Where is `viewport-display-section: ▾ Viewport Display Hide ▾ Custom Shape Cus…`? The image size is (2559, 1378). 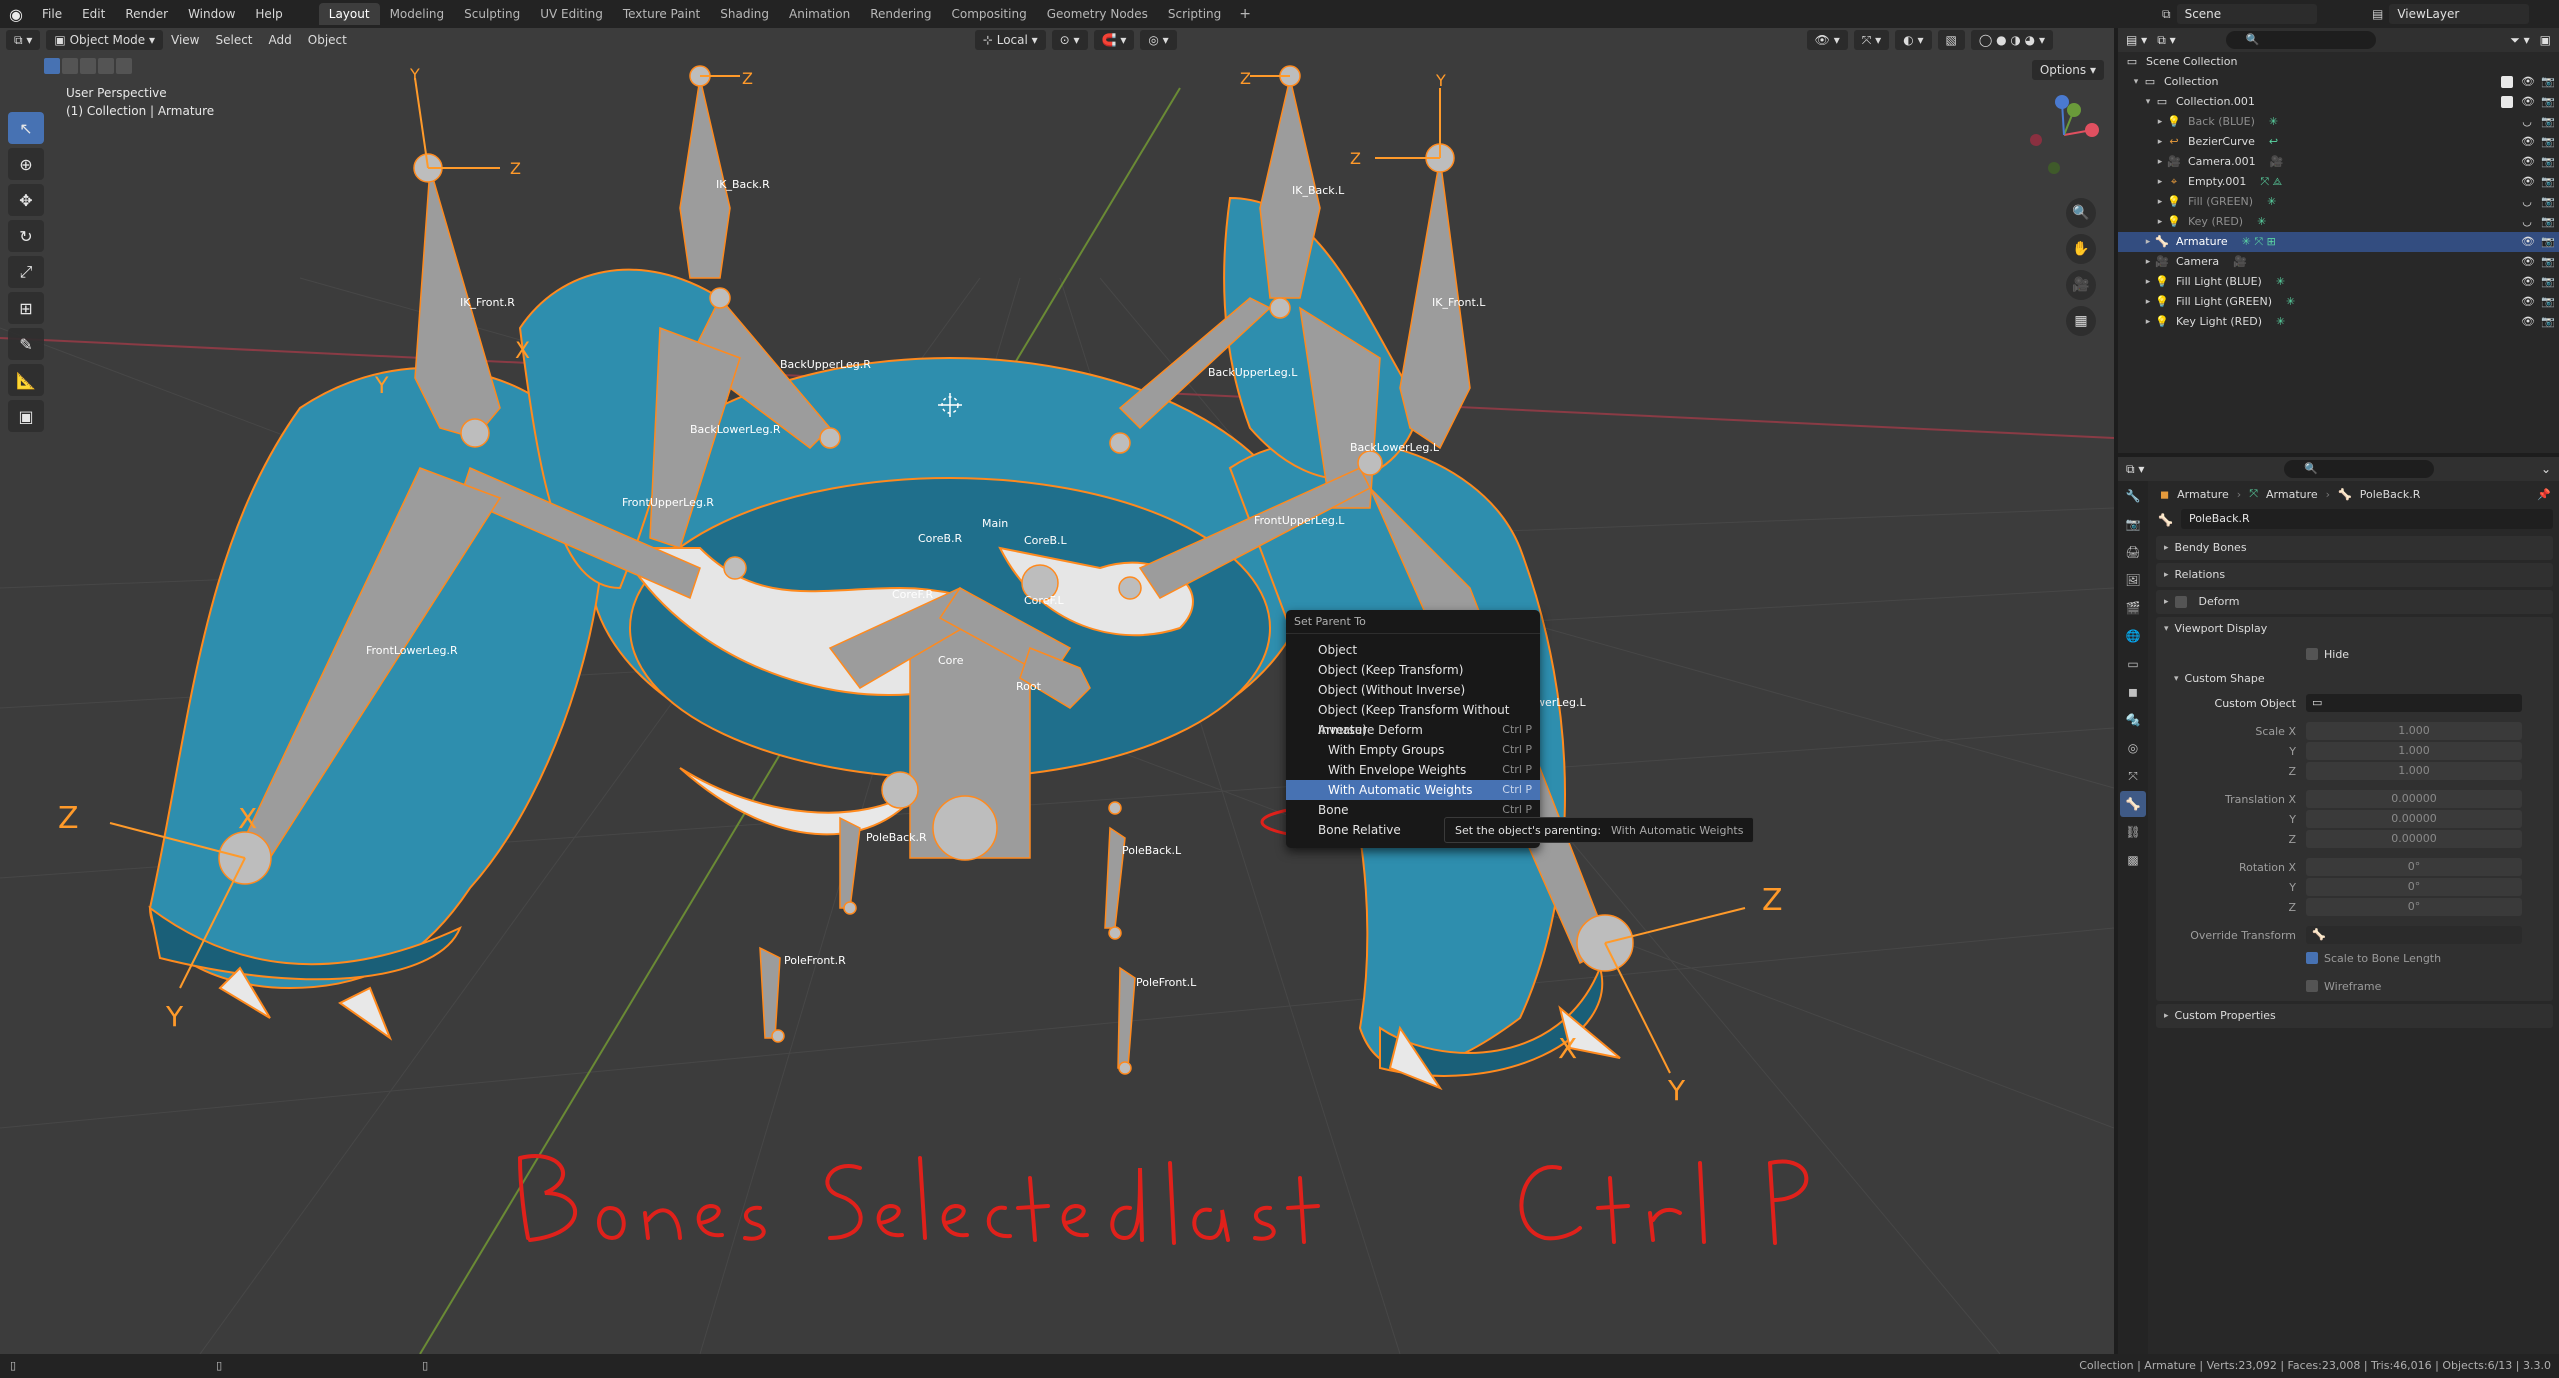
viewport-display-section: ▾ Viewport Display Hide ▾ Custom Shape Cus… is located at coordinates (2354, 809).